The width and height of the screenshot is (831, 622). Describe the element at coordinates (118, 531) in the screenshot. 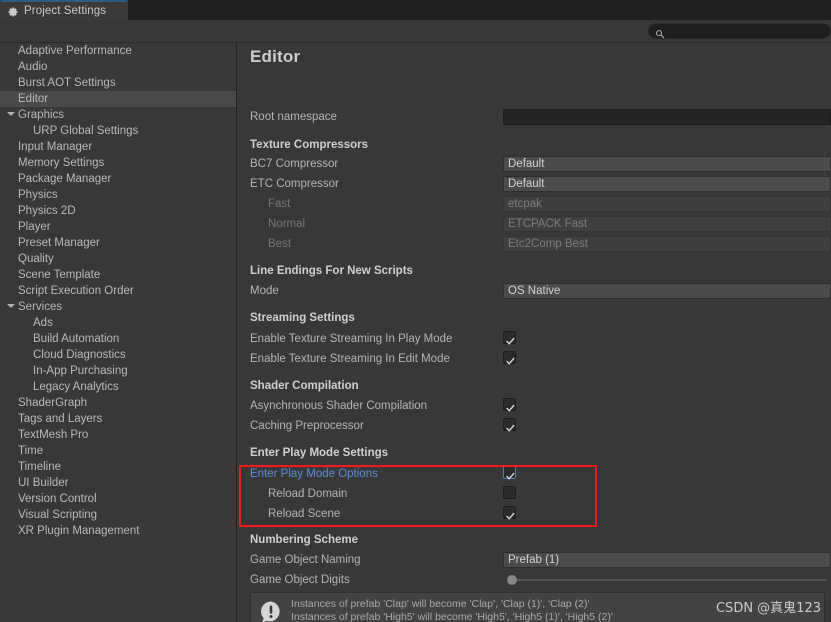

I see `sidebar-item-xr-plugin-management: XR Plugin Management` at that location.